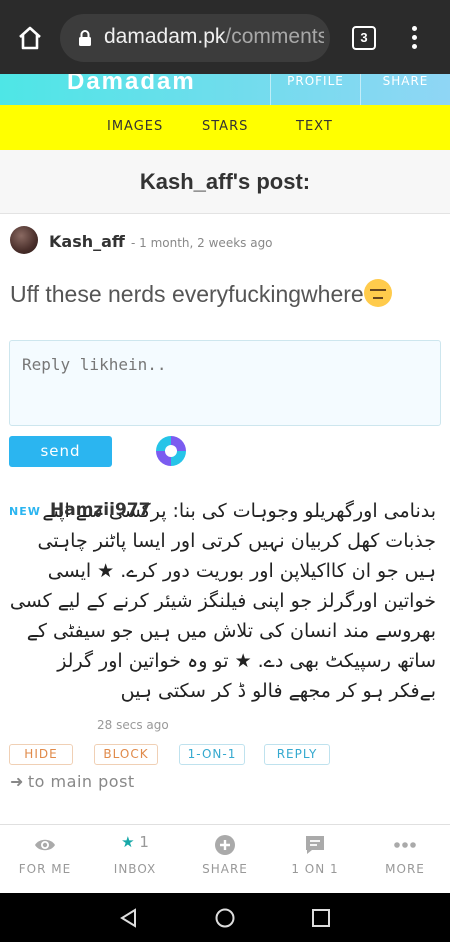  I want to click on inbox-count: 1, so click(144, 842).